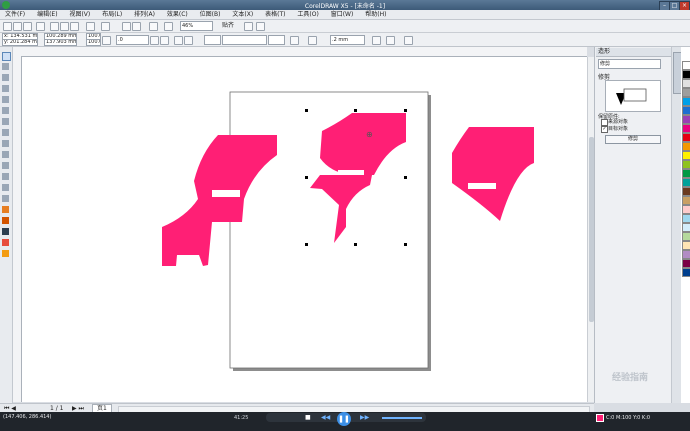 This screenshot has width=690, height=431. I want to click on lock-ratio-icon, so click(106, 40).